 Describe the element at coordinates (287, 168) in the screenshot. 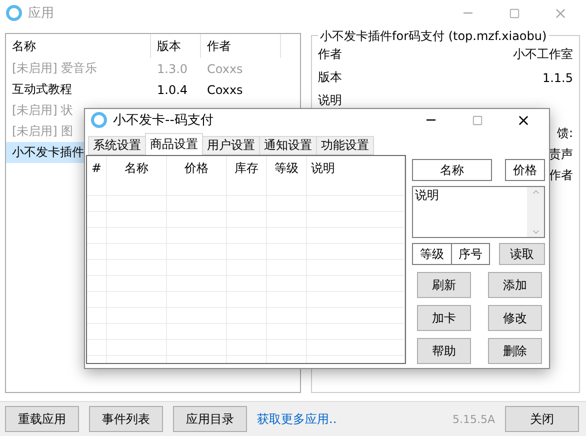

I see `column-header: 等级` at that location.